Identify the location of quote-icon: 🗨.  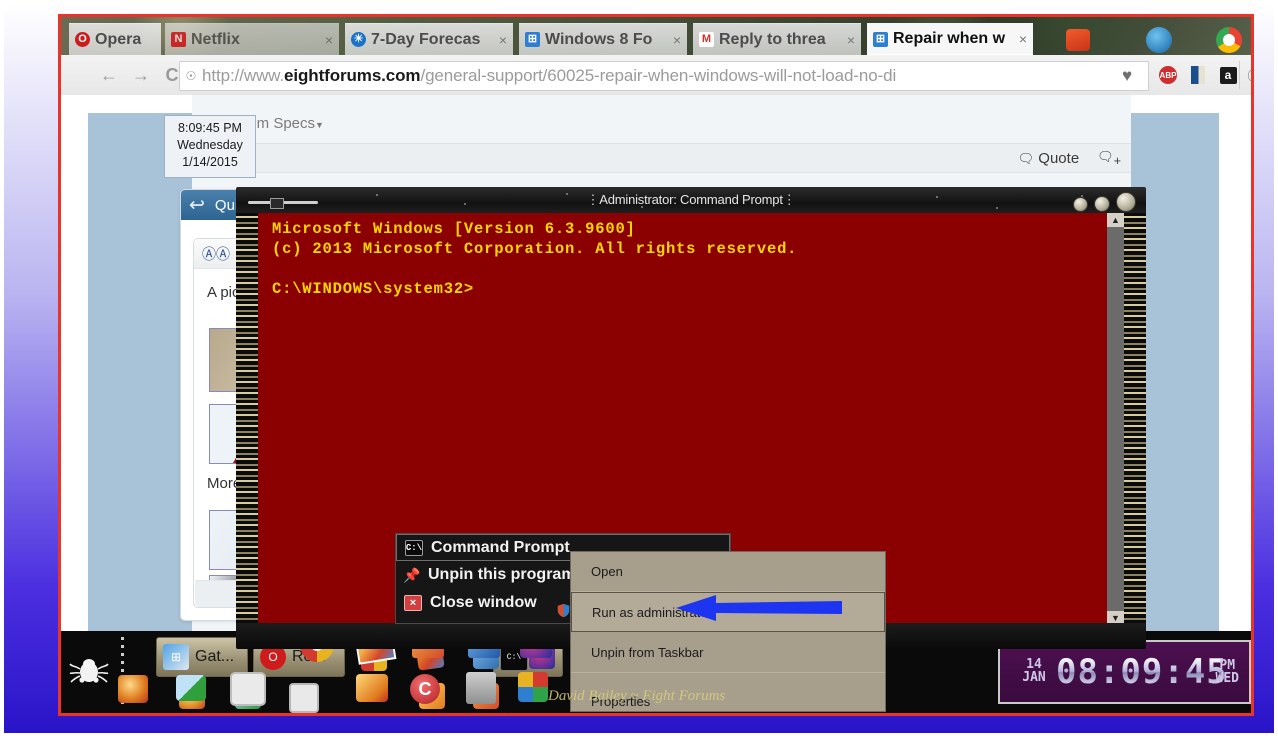
(1026, 158).